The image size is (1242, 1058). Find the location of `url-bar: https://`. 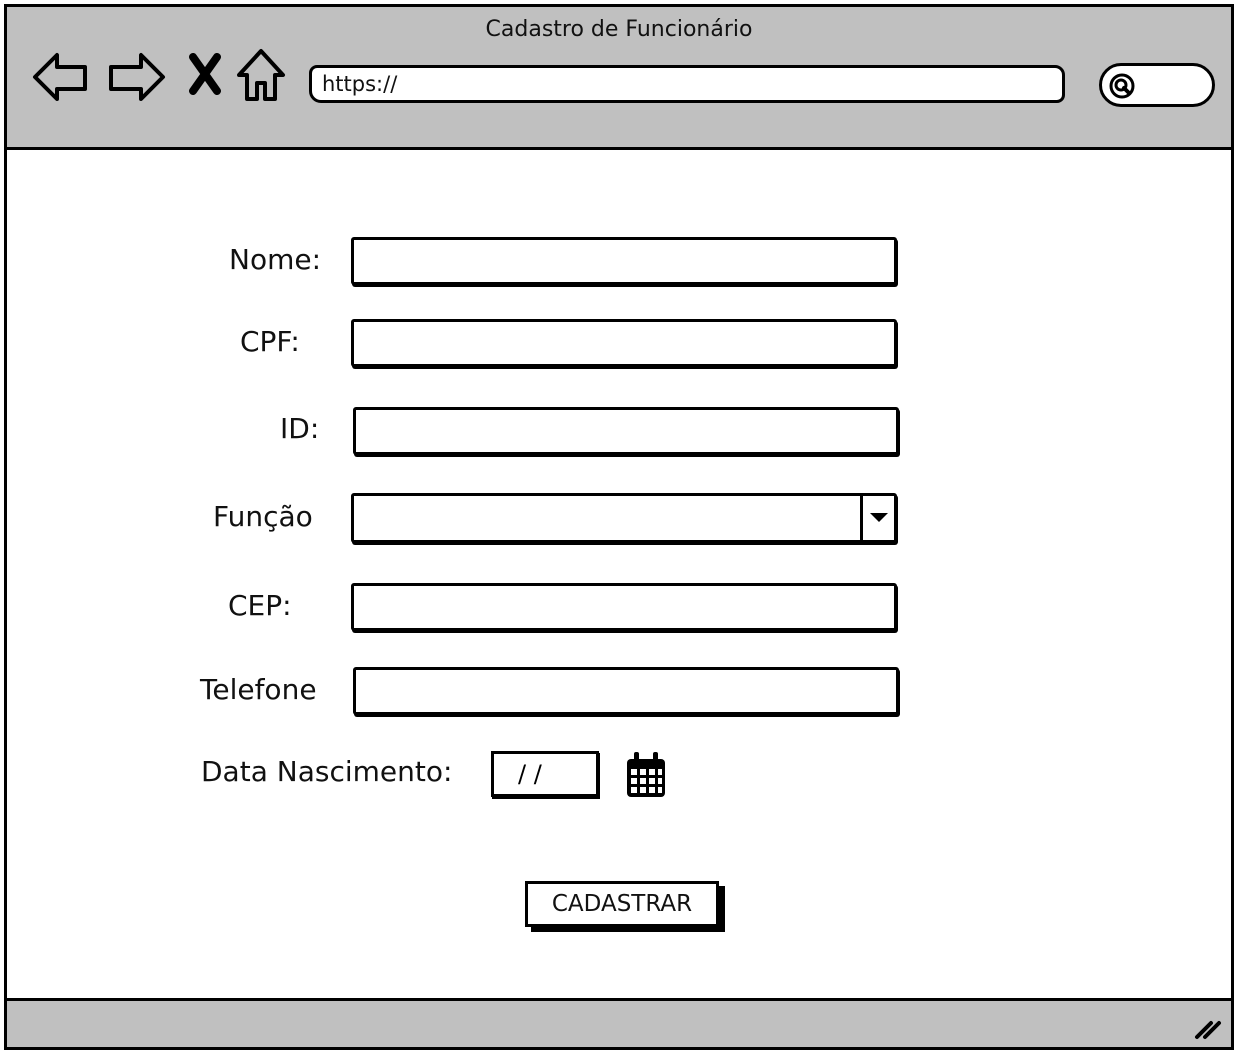

url-bar: https:// is located at coordinates (687, 84).